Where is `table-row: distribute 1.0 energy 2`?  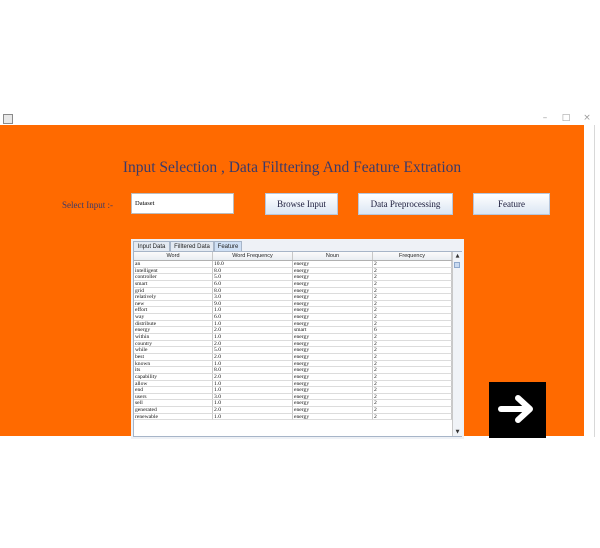 table-row: distribute 1.0 energy 2 is located at coordinates (293, 324).